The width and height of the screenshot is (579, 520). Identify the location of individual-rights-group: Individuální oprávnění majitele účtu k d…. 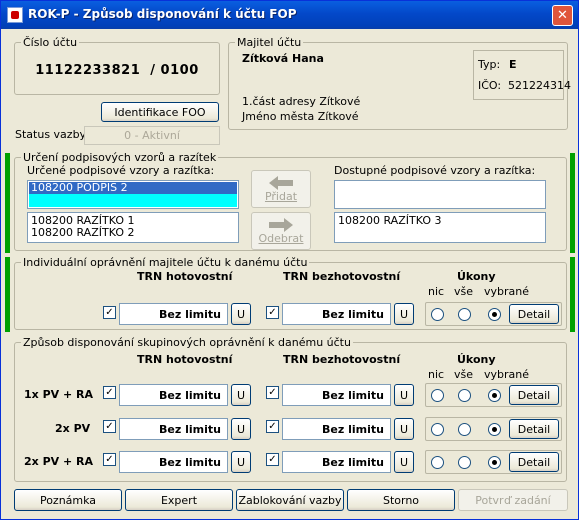
(290, 293).